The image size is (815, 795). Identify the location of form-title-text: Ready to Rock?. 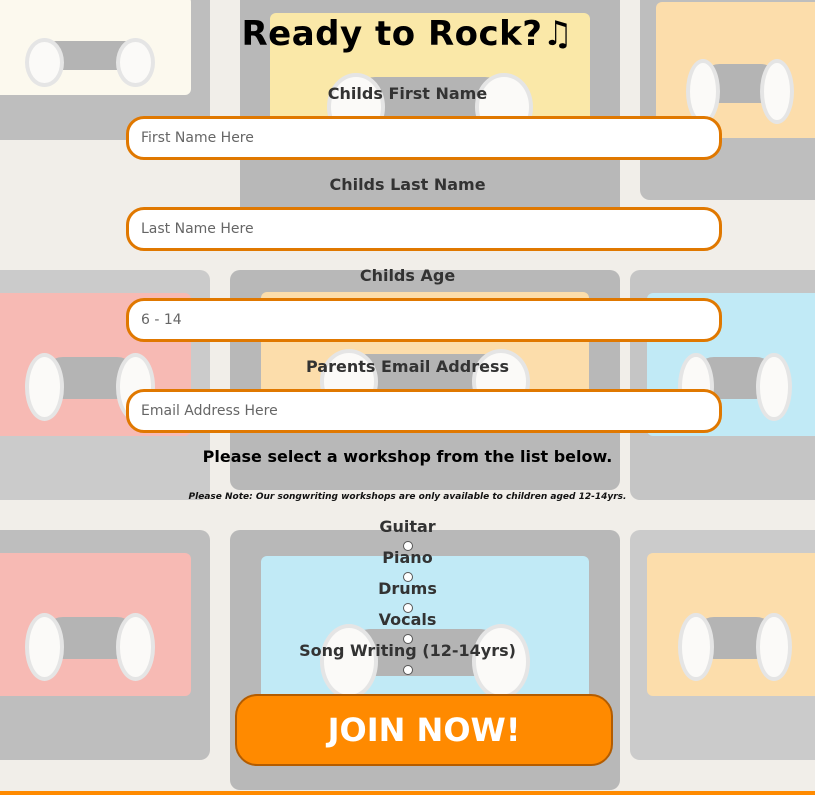
(392, 34).